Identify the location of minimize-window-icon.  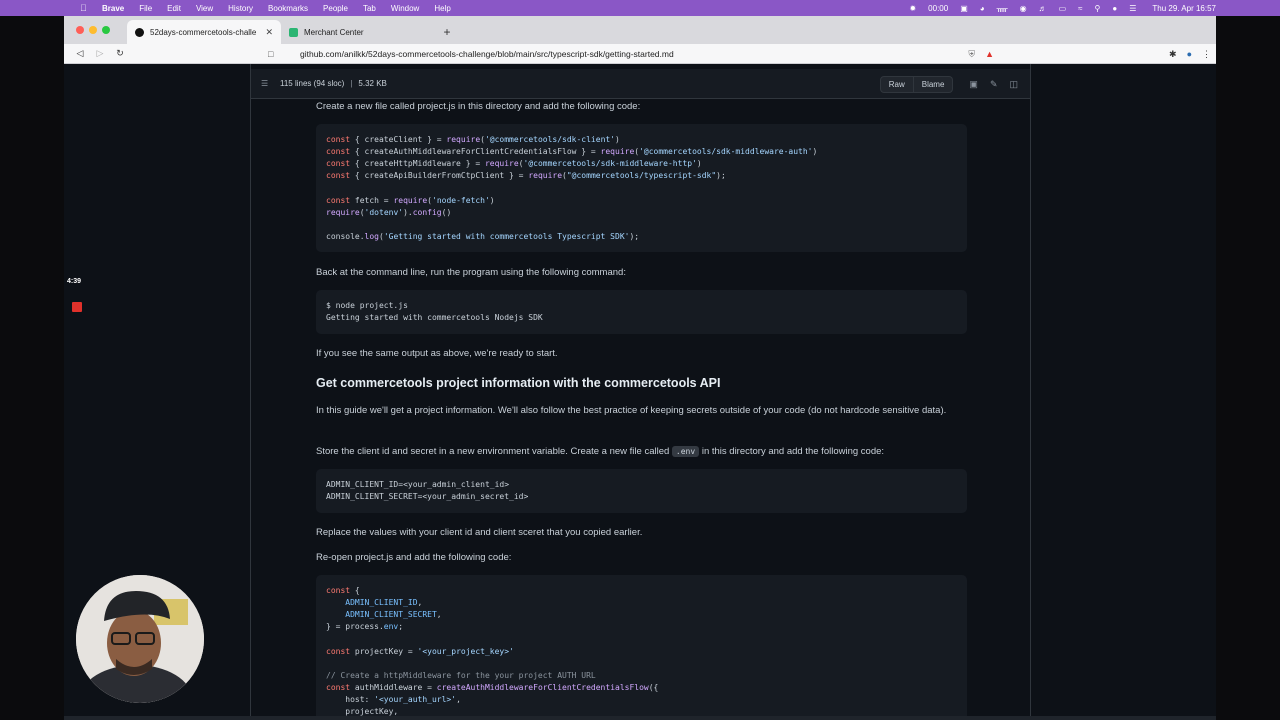
(93, 30).